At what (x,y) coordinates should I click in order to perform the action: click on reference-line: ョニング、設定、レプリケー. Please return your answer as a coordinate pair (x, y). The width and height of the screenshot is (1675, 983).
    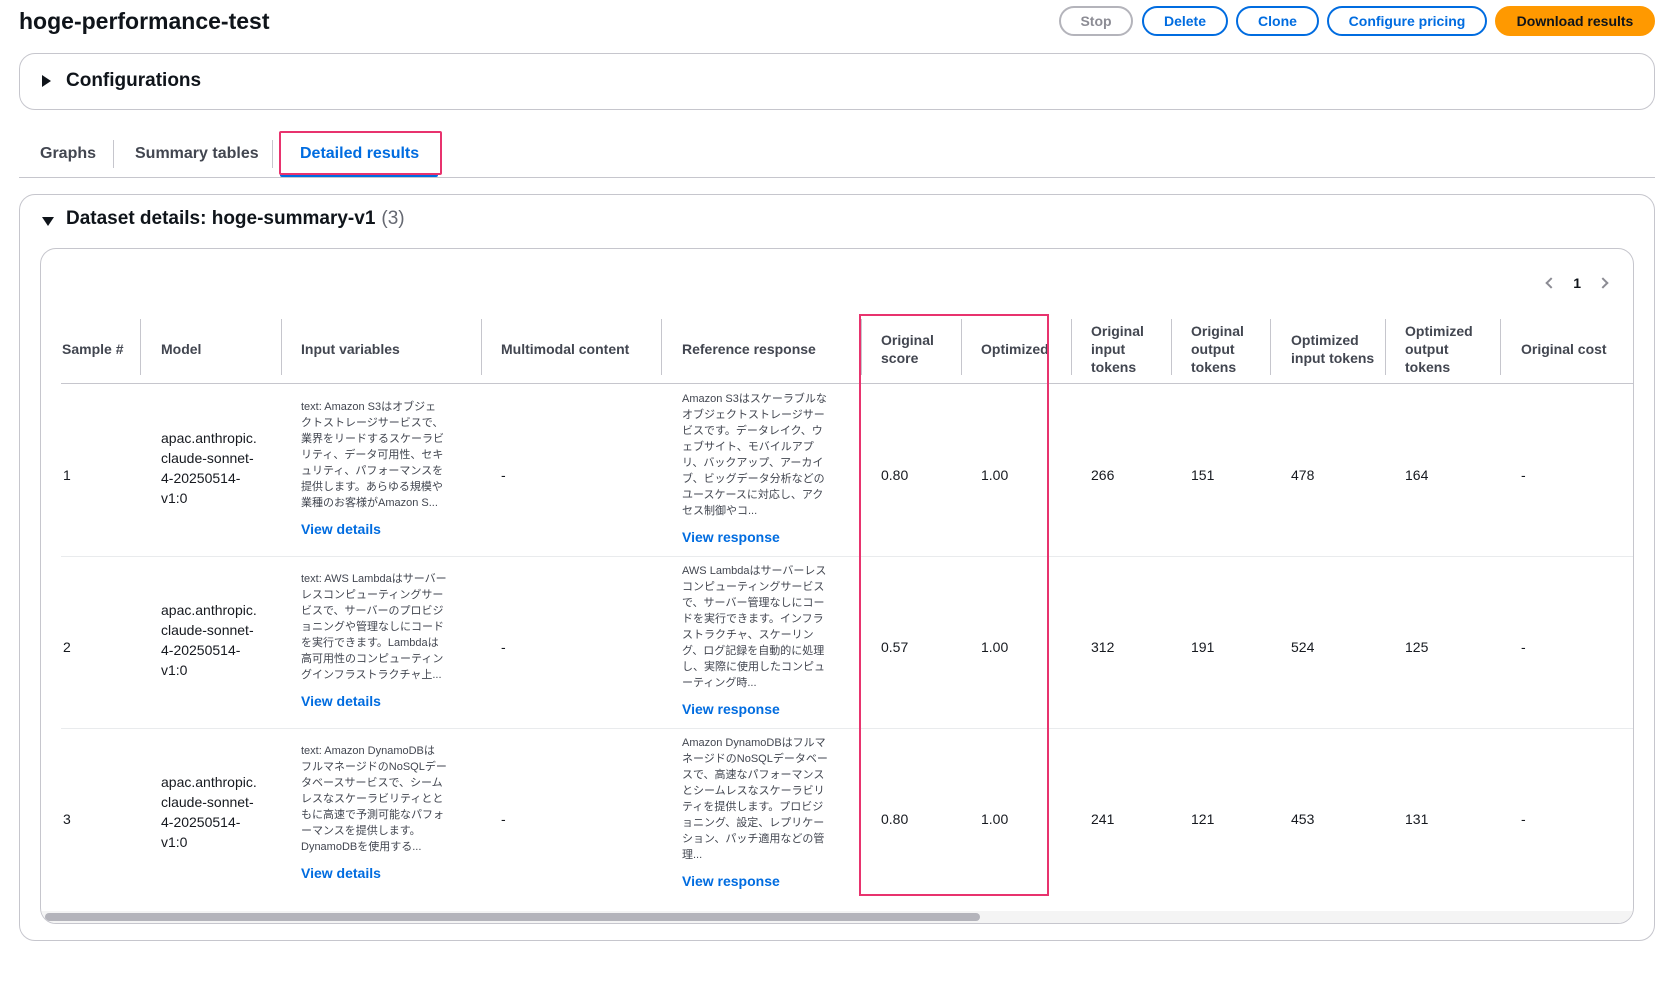
    Looking at the image, I should click on (753, 823).